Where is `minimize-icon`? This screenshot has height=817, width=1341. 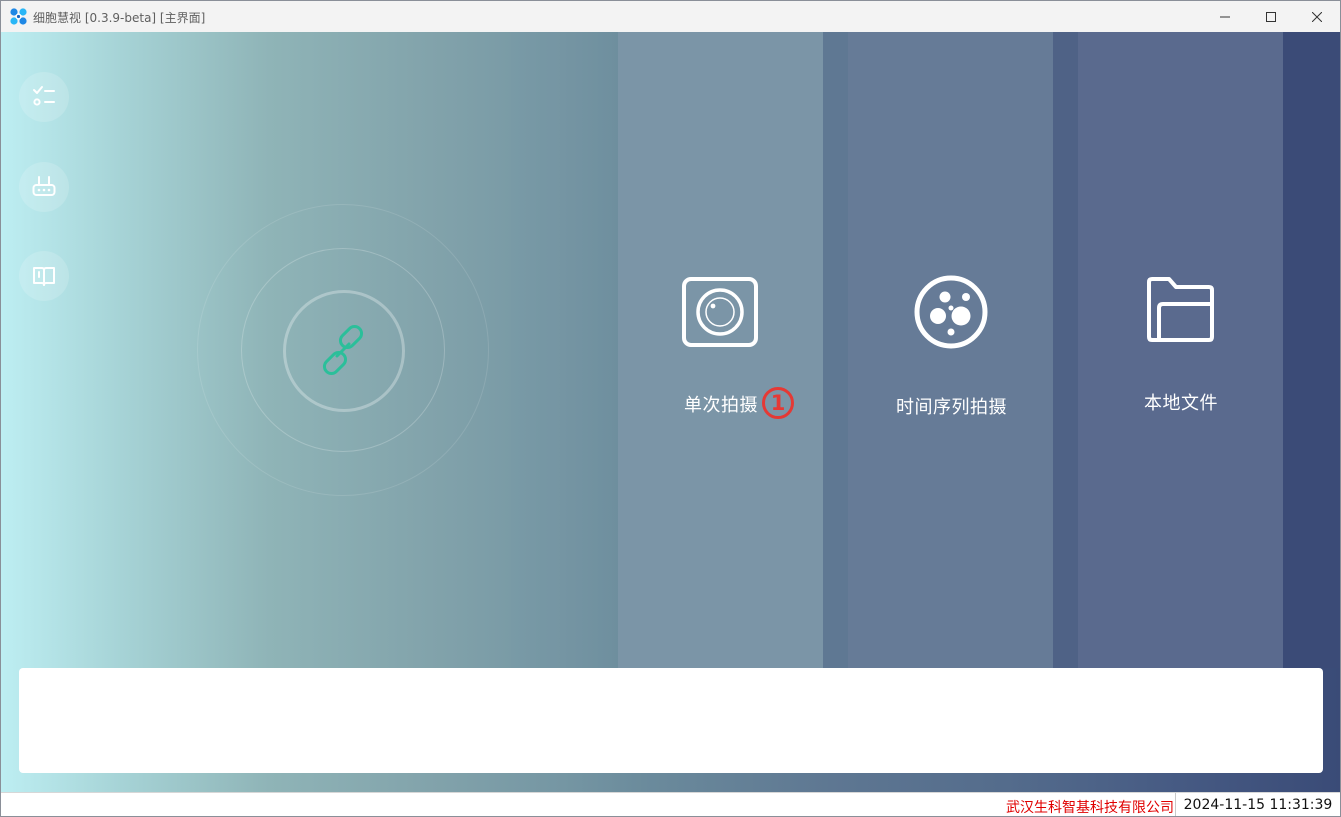
minimize-icon is located at coordinates (1225, 16).